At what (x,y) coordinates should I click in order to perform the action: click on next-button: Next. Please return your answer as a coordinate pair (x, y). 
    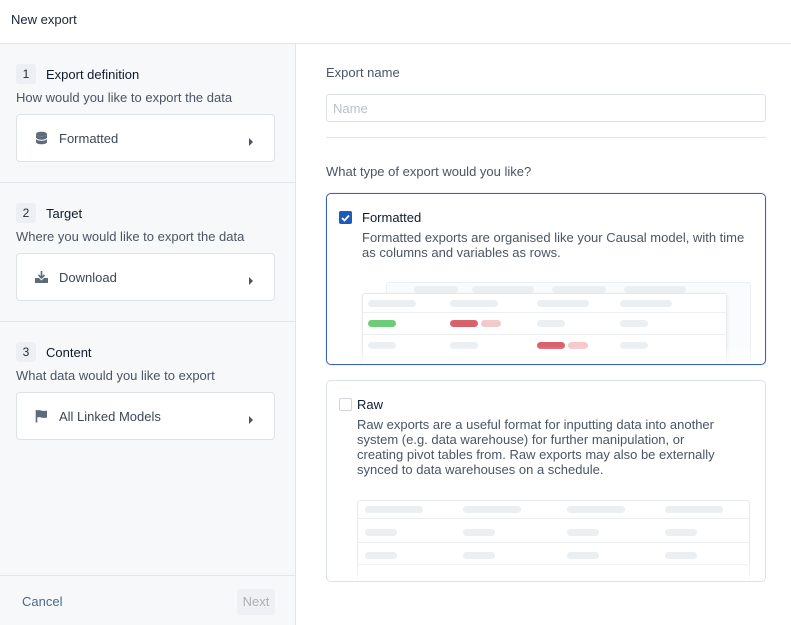
    Looking at the image, I should click on (256, 602).